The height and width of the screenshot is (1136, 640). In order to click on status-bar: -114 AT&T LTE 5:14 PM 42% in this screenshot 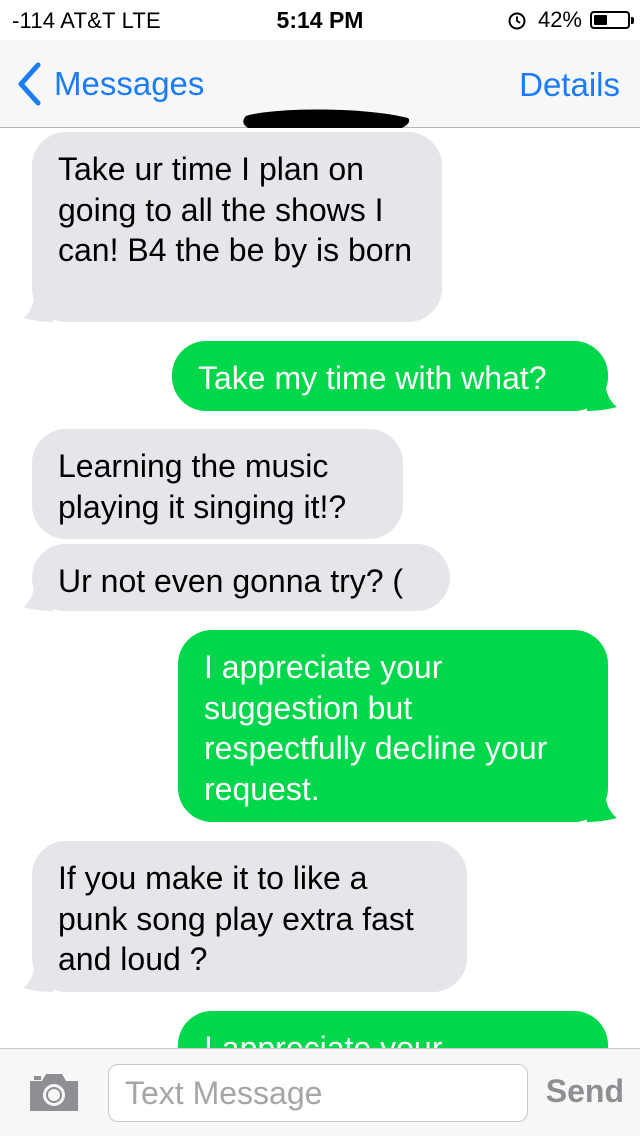, I will do `click(320, 20)`.